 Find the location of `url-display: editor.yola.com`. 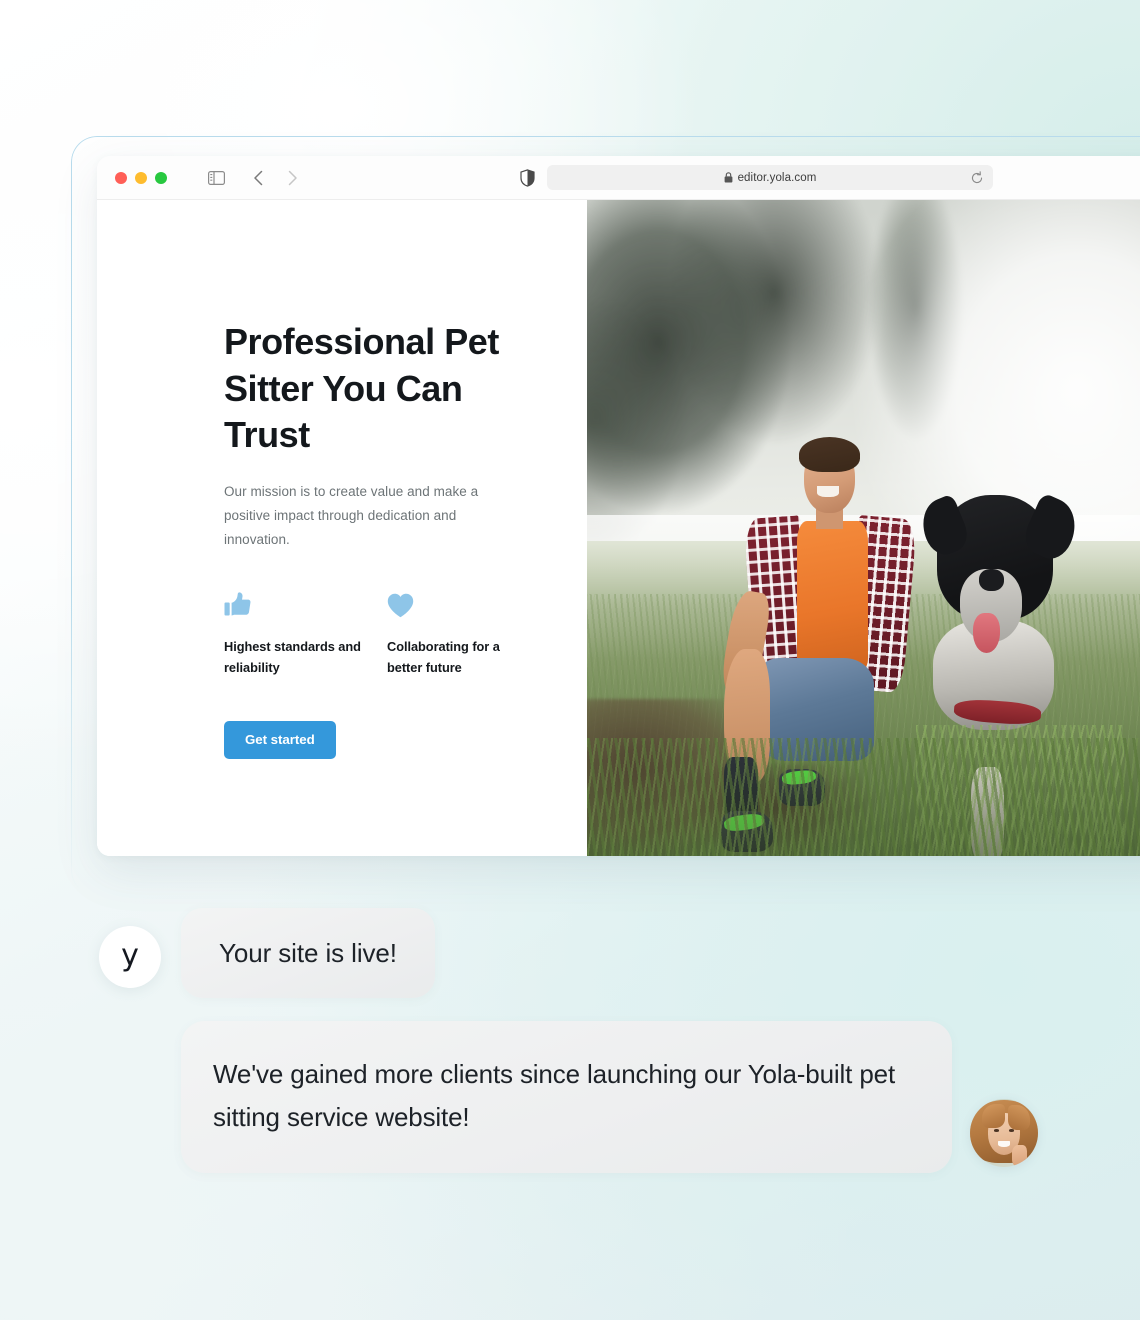

url-display: editor.yola.com is located at coordinates (770, 178).